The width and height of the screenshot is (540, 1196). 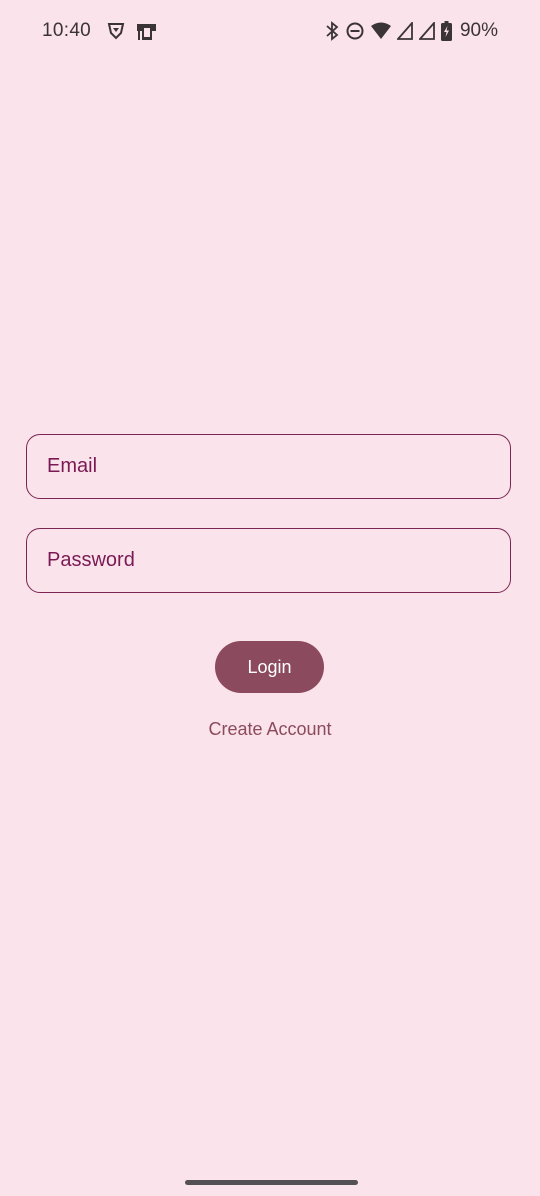 I want to click on status-time: 10:40, so click(x=67, y=30).